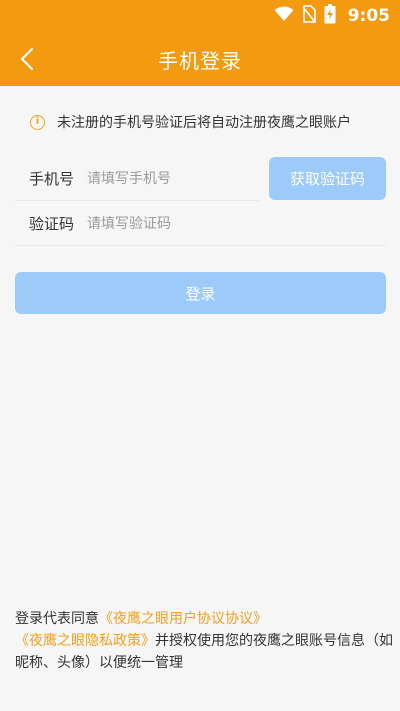 Image resolution: width=400 pixels, height=711 pixels. What do you see at coordinates (284, 16) in the screenshot?
I see `wifi-icon` at bounding box center [284, 16].